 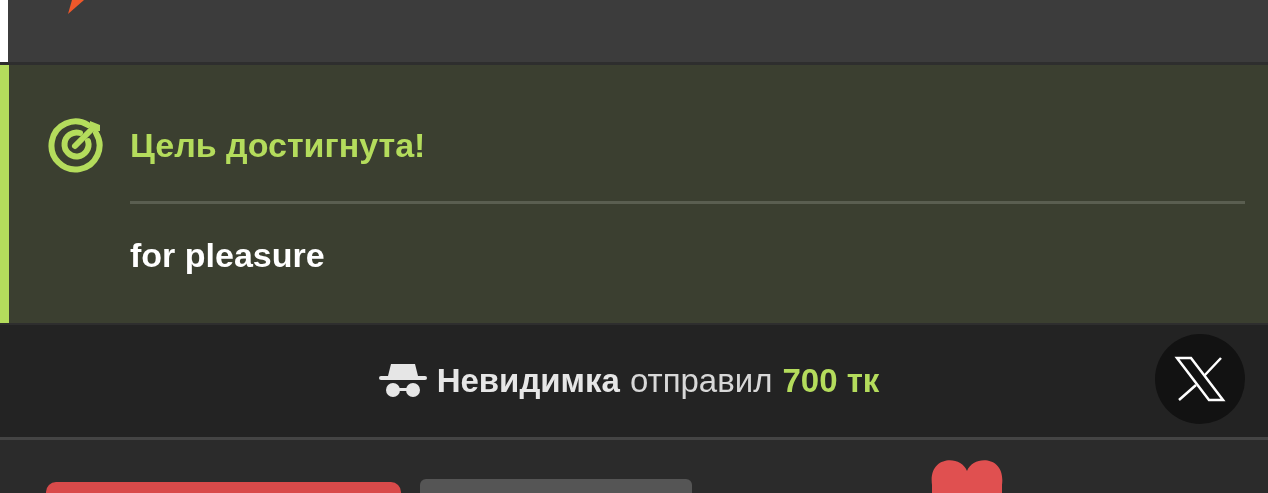 What do you see at coordinates (701, 381) in the screenshot?
I see `action-text: отправил` at bounding box center [701, 381].